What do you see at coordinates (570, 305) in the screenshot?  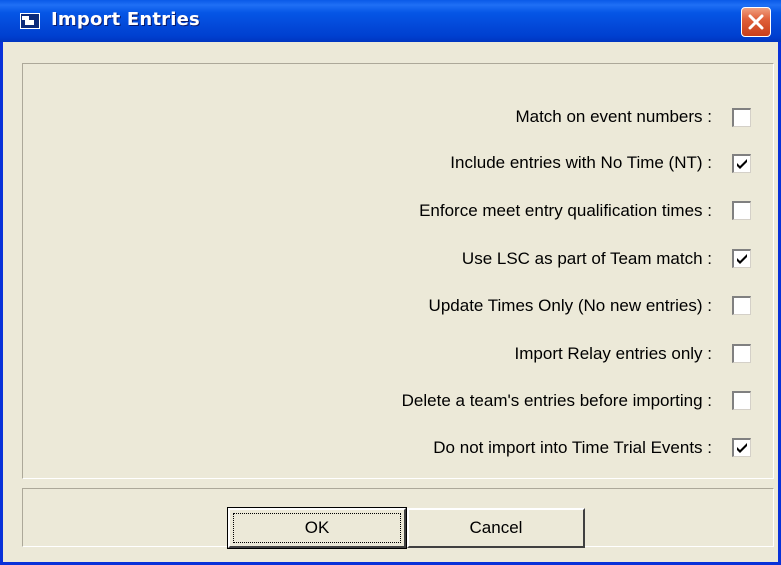 I see `option-label: Update Times Only (No new entries) :` at bounding box center [570, 305].